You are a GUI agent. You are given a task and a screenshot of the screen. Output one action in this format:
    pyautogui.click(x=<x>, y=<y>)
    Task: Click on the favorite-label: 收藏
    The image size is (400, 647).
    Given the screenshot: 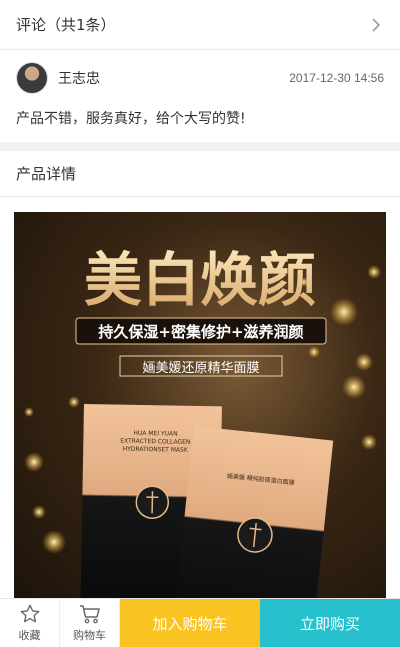 What is the action you would take?
    pyautogui.click(x=29, y=635)
    